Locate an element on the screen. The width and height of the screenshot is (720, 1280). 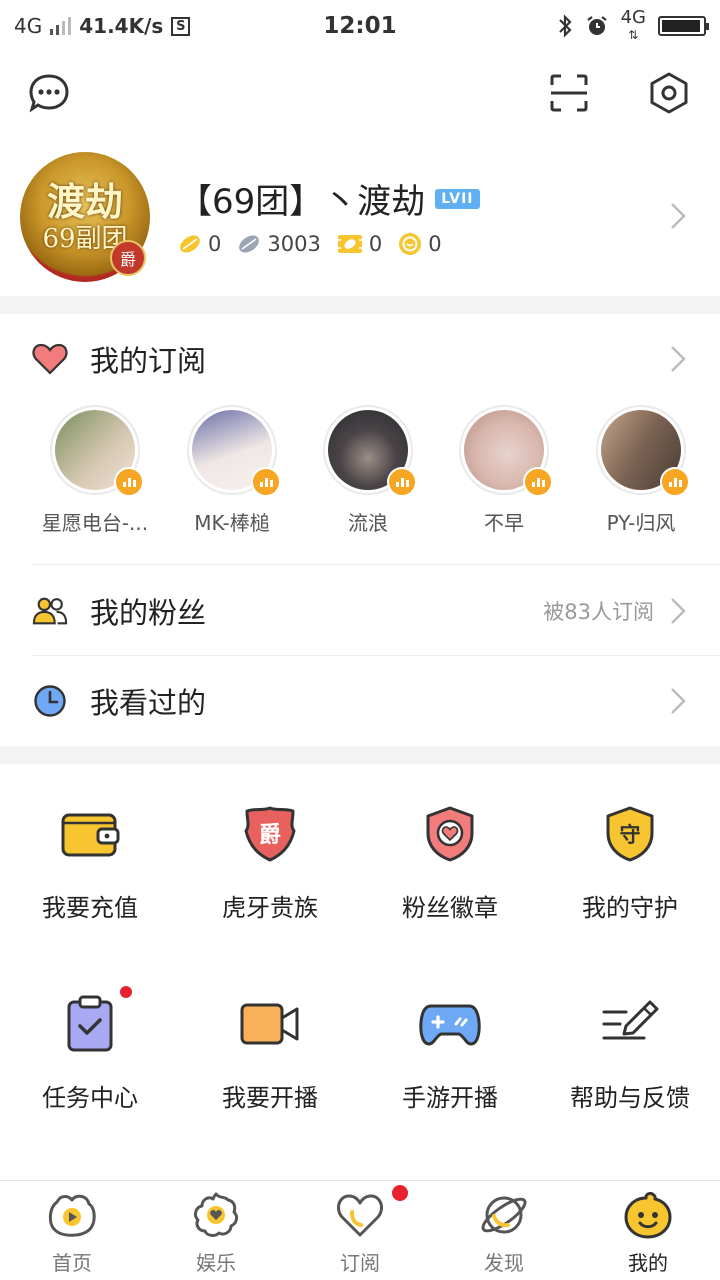
profile-header: 渡劫 69副团 爵 【69团】丶渡劫 LVII 0 3003 0 0 is located at coordinates (360, 215).